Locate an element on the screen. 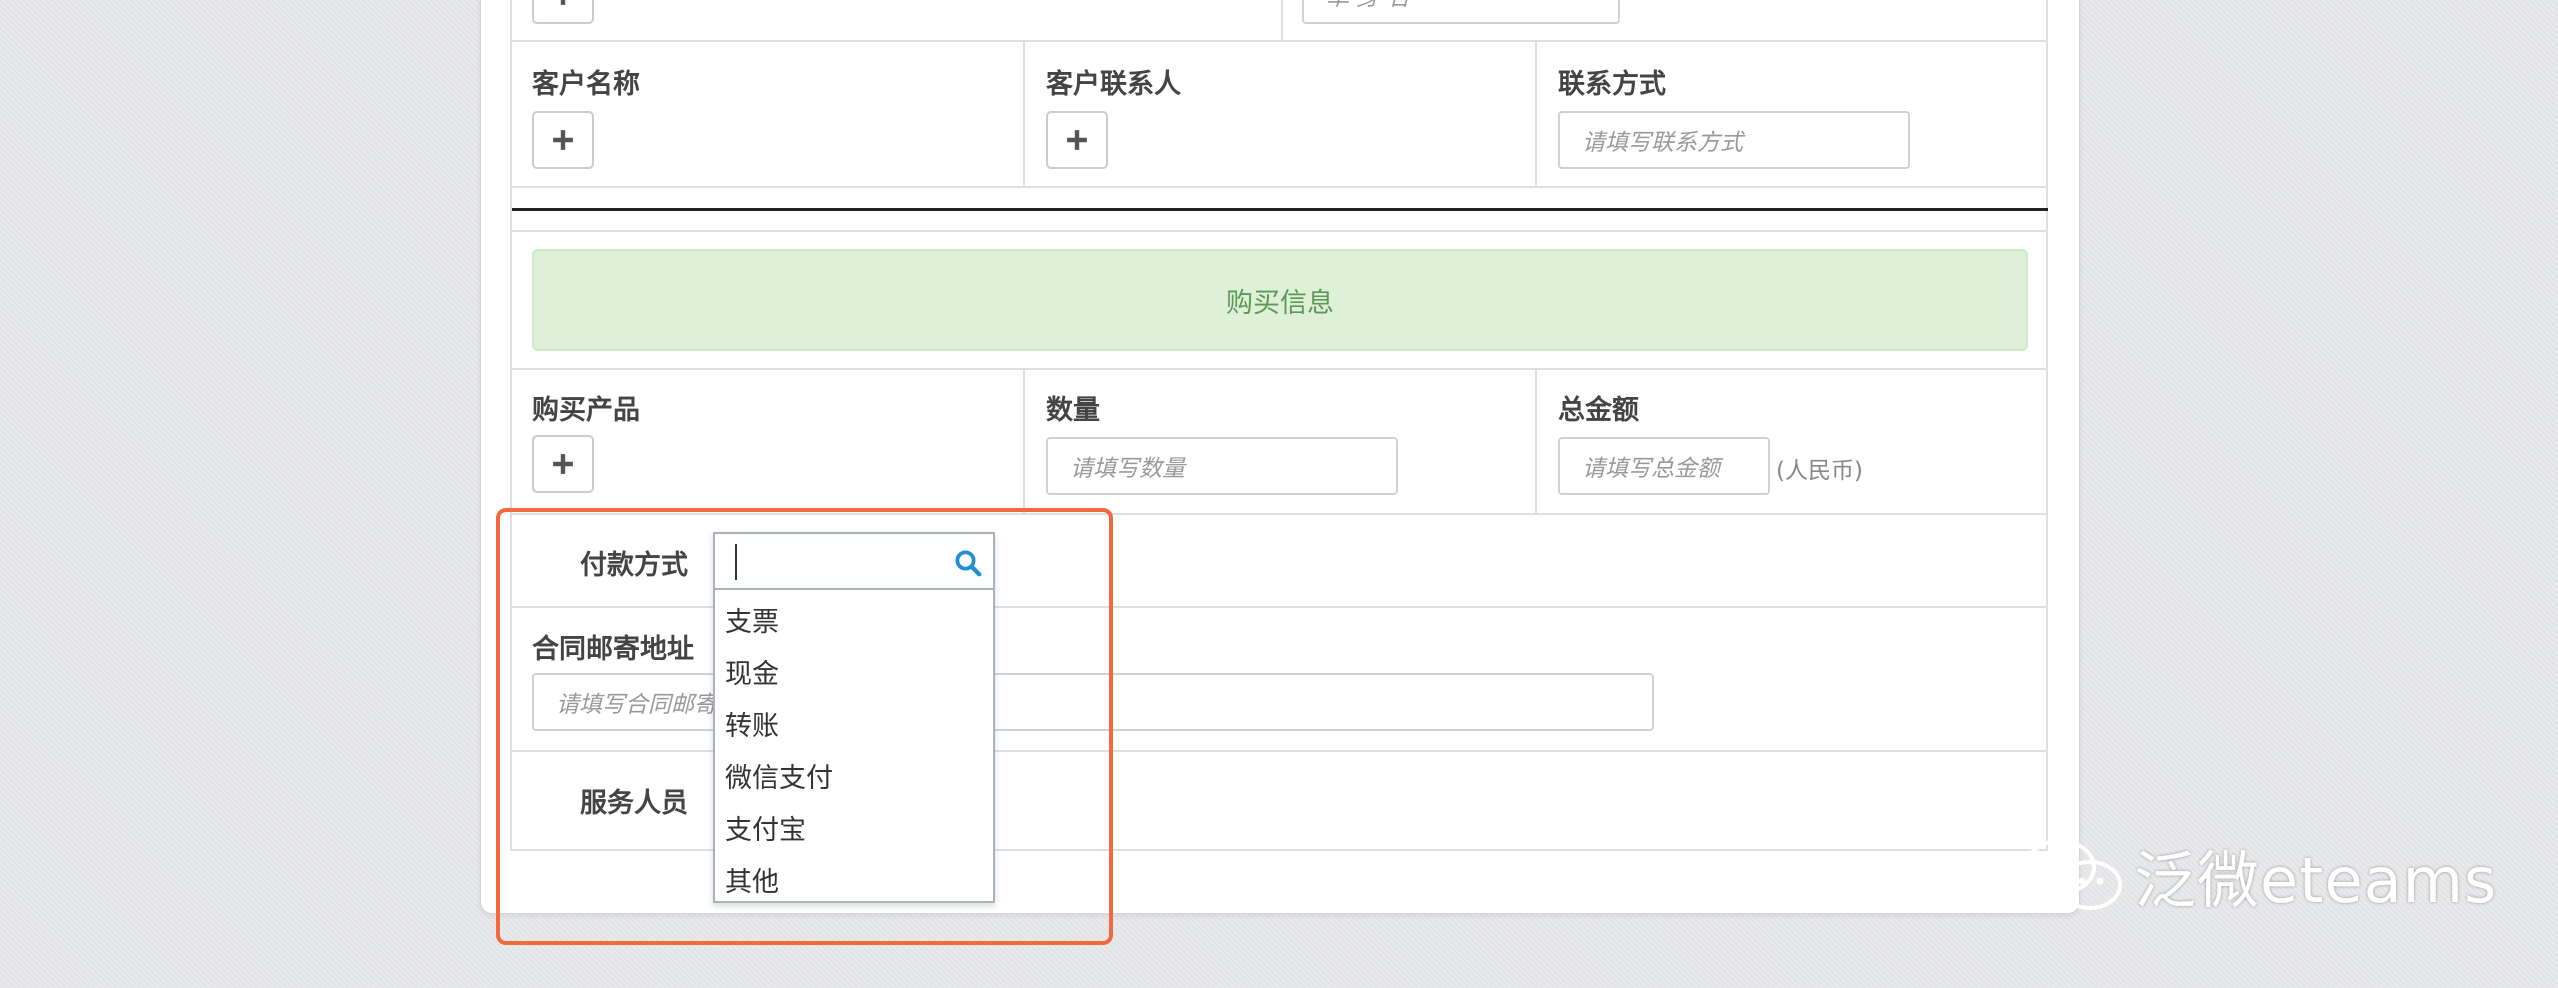 Image resolution: width=2558 pixels, height=988 pixels. customer-name-label: 客户名称 is located at coordinates (586, 84).